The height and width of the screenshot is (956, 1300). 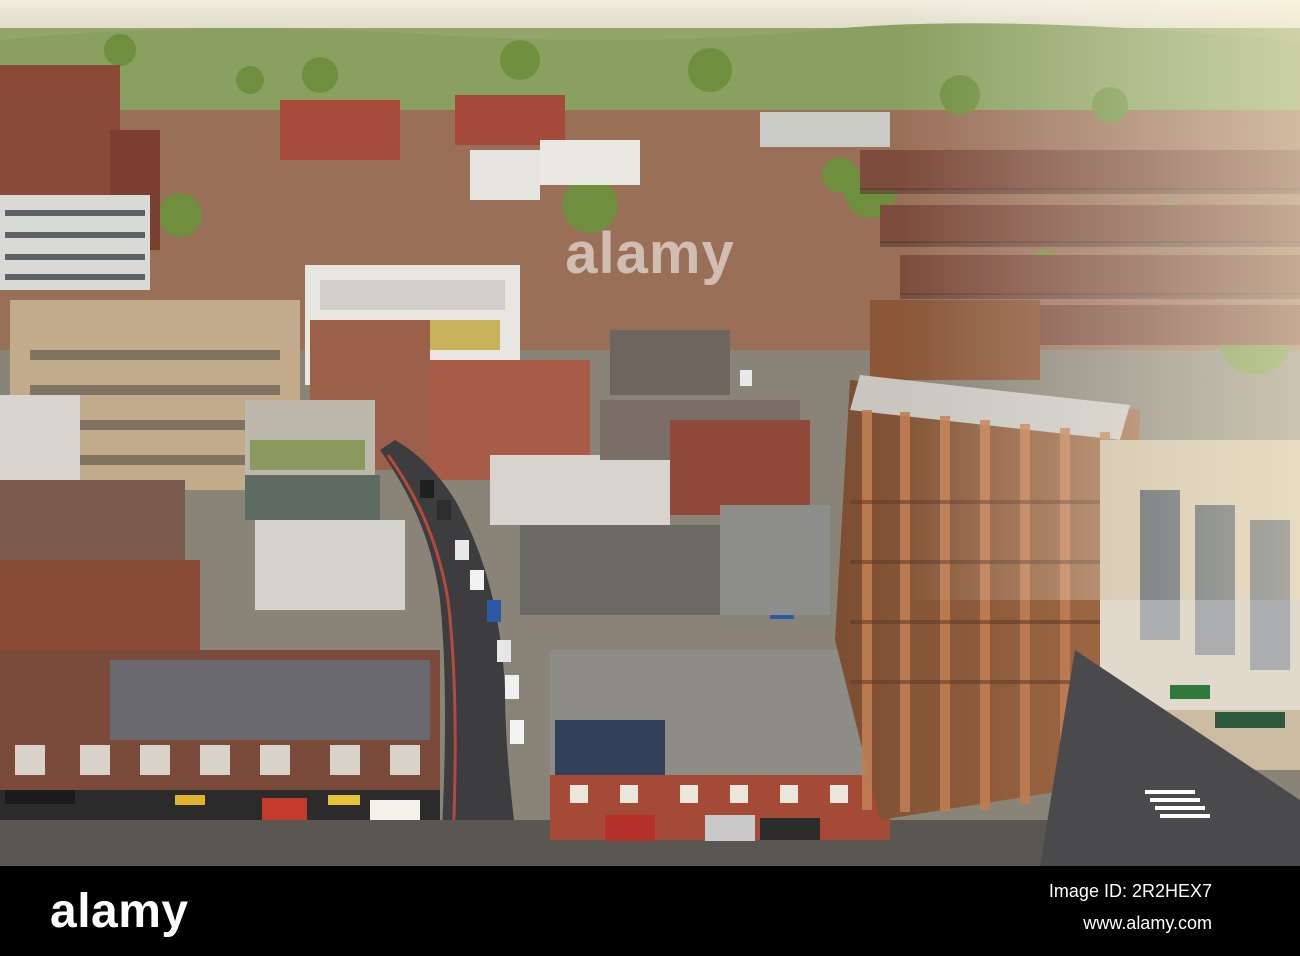 I want to click on stock-footer: alamy Image ID: 2R2HEX7 www.alamy.com, so click(x=650, y=911).